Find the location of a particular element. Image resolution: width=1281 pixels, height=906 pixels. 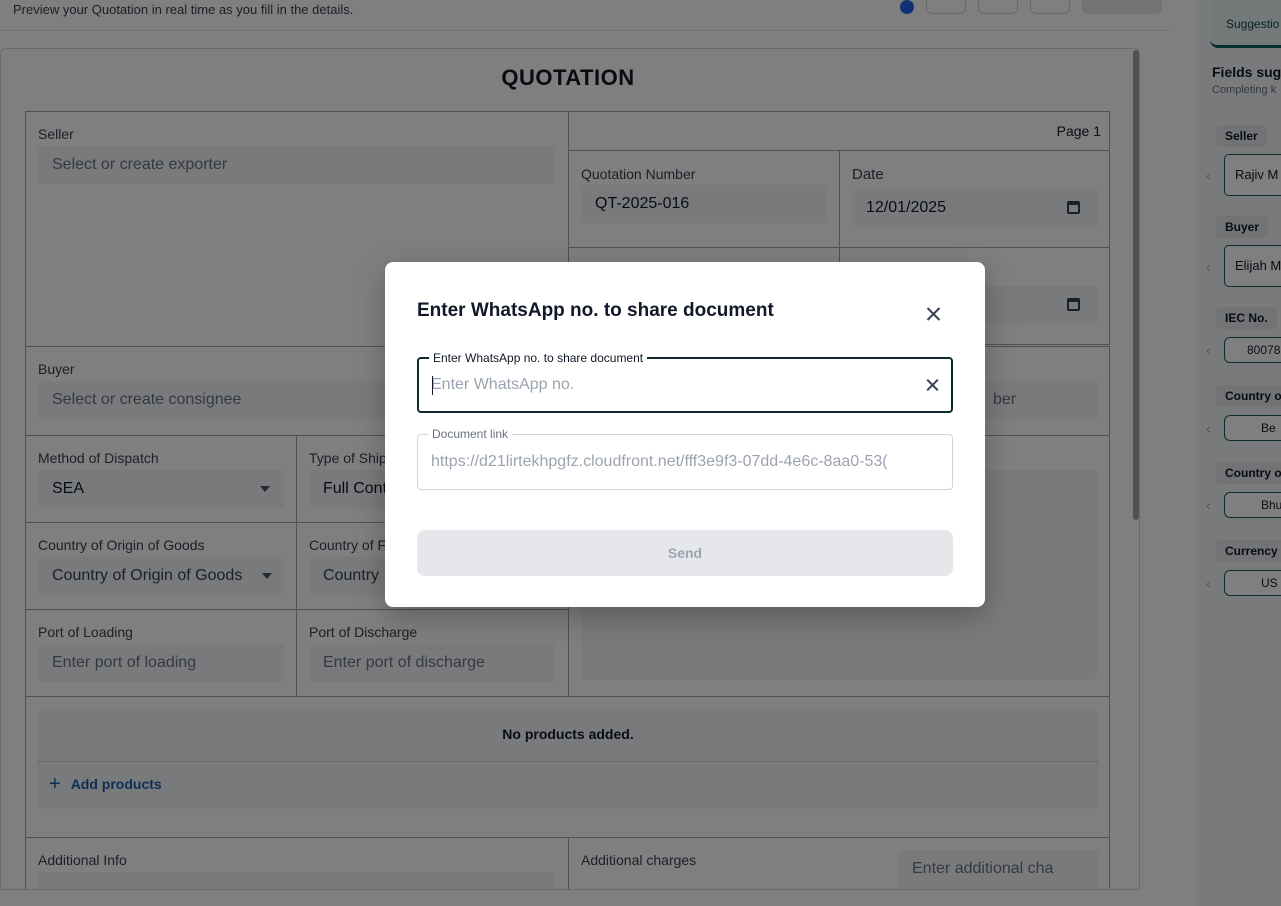

whatsapp-number-input is located at coordinates (671, 385).